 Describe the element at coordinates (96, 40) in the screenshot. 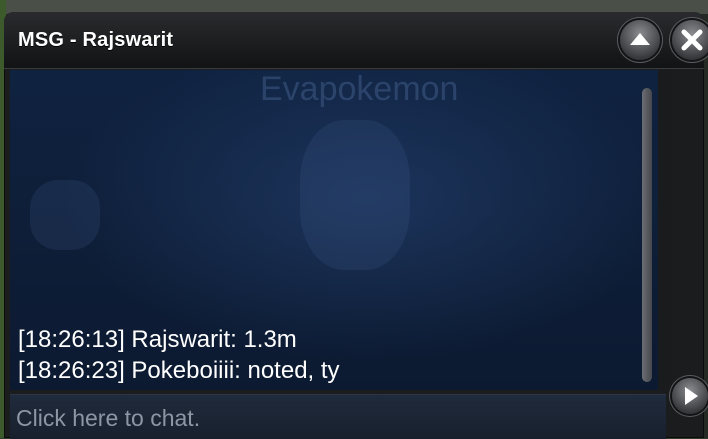

I see `window-title: MSG - Rajswarit` at that location.